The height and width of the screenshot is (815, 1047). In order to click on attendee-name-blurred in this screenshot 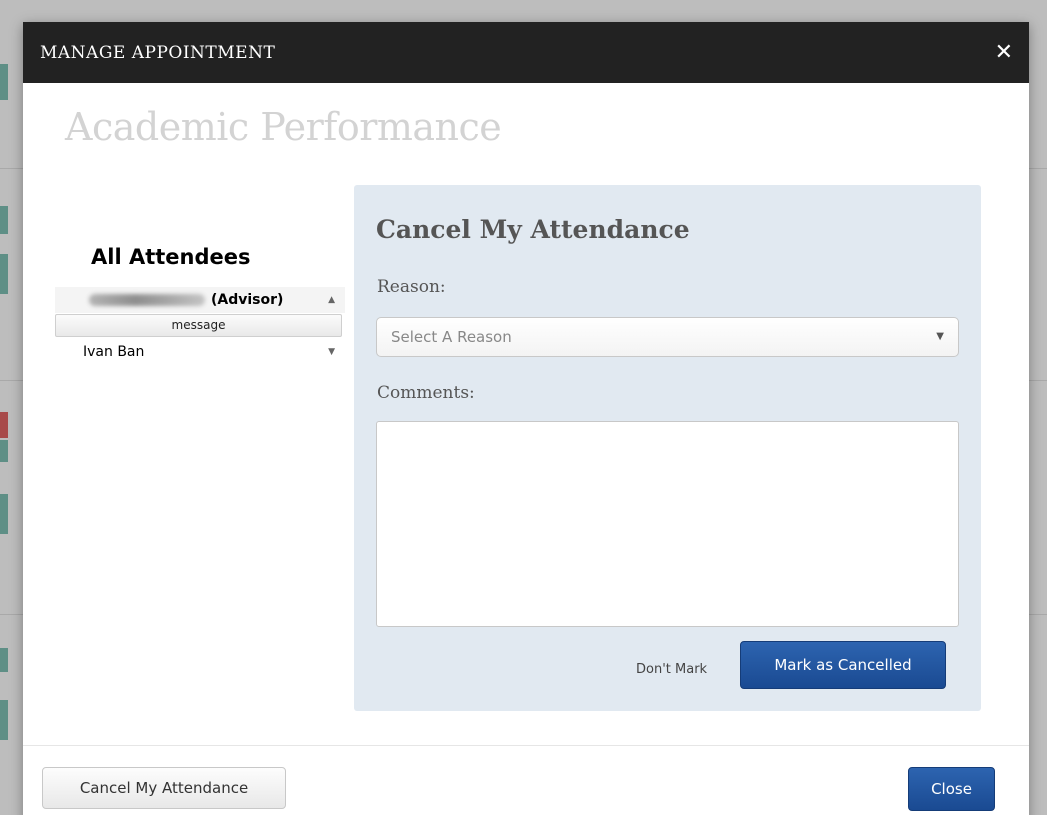, I will do `click(147, 300)`.